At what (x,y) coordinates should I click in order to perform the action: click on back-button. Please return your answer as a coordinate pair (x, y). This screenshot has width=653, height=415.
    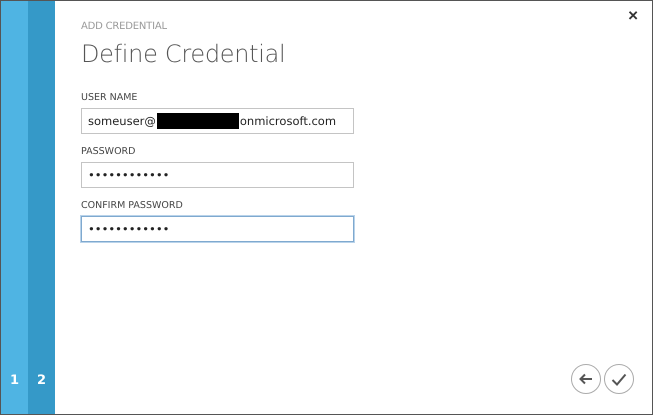
    Looking at the image, I should click on (586, 379).